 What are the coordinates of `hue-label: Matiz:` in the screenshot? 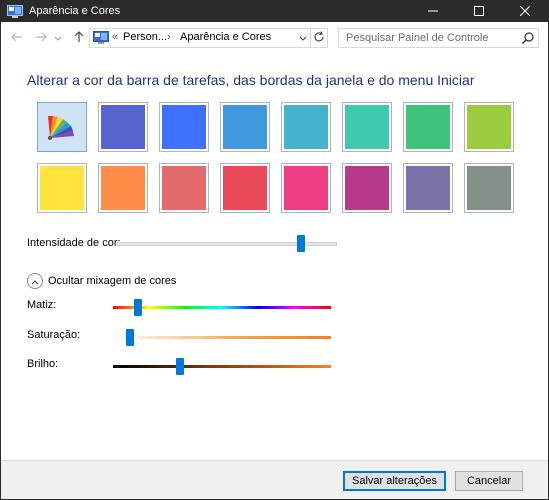 It's located at (42, 305).